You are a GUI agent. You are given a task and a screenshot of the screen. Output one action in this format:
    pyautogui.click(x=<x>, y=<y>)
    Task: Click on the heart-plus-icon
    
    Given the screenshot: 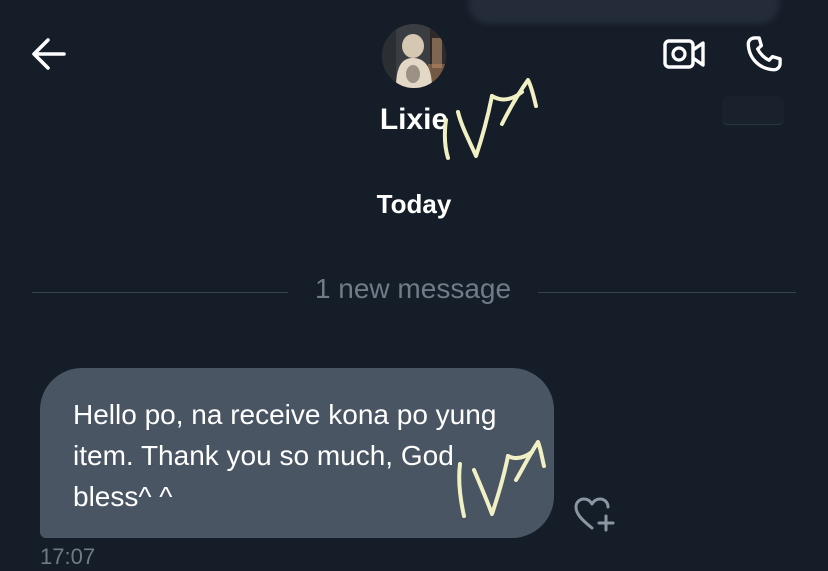 What is the action you would take?
    pyautogui.click(x=594, y=514)
    